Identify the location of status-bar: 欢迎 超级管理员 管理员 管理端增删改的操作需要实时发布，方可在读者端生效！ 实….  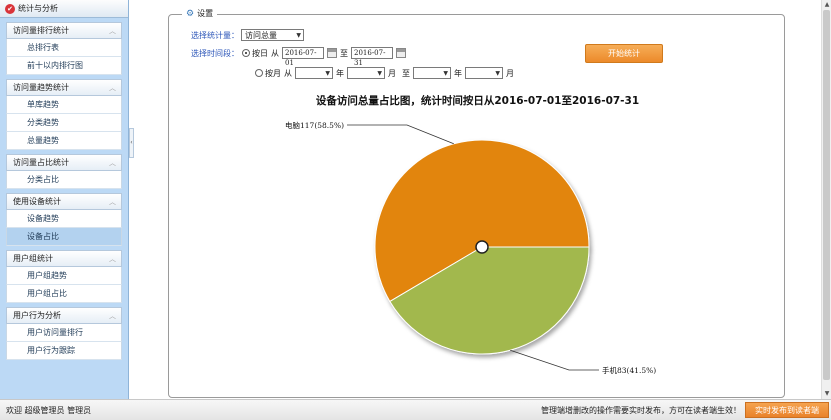
(415, 409).